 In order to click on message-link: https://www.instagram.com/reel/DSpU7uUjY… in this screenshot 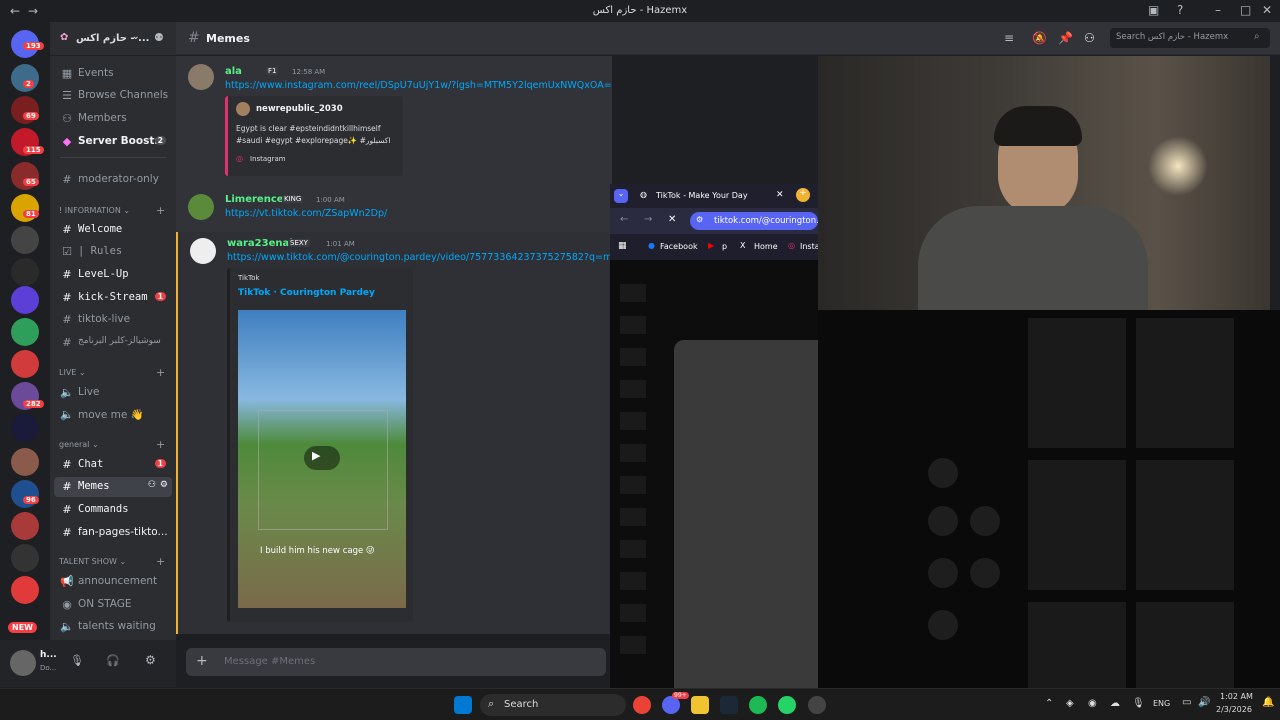, I will do `click(418, 85)`.